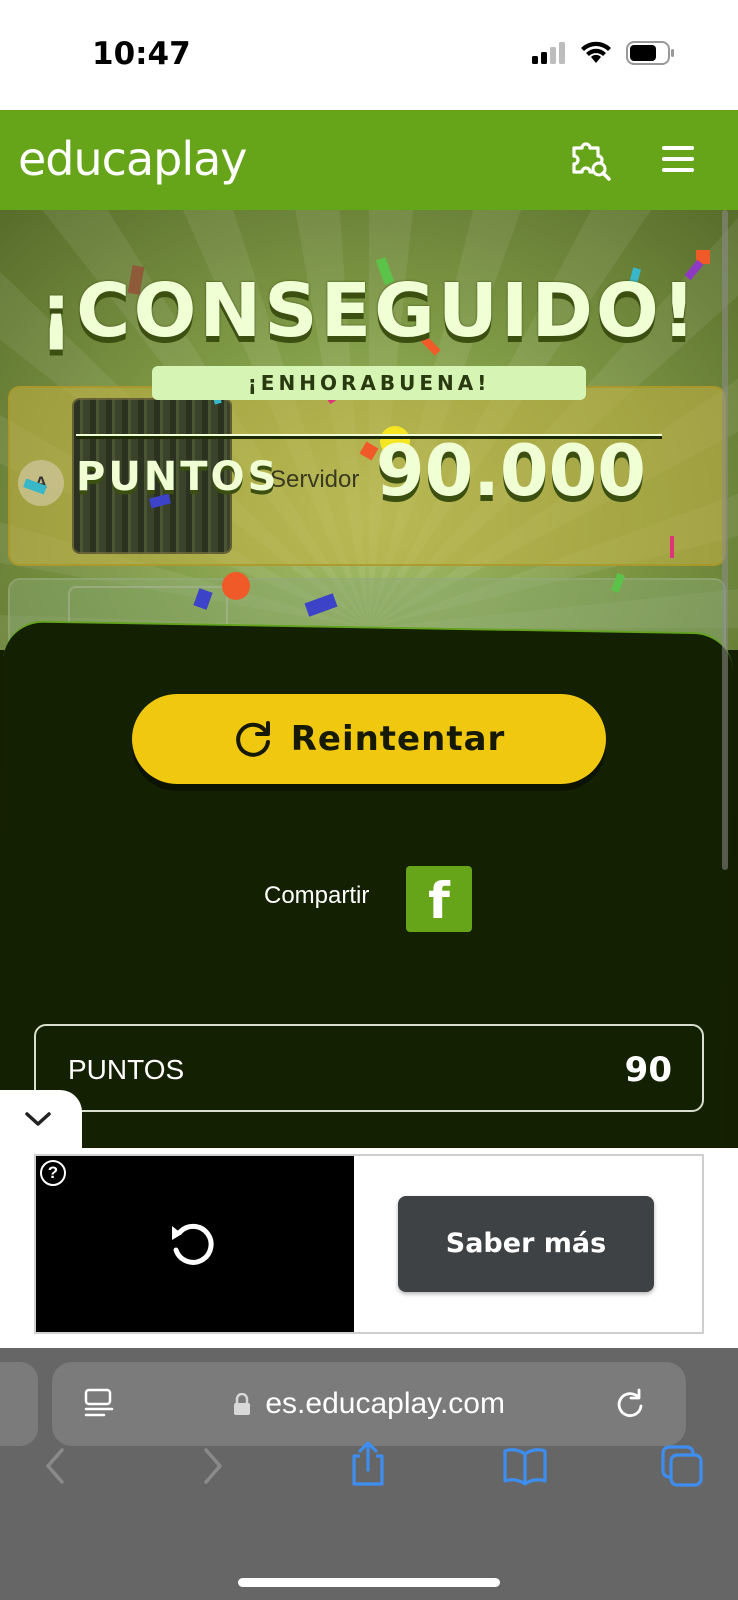 This screenshot has height=1600, width=738. What do you see at coordinates (19, 1404) in the screenshot?
I see `previous-tab-peek` at bounding box center [19, 1404].